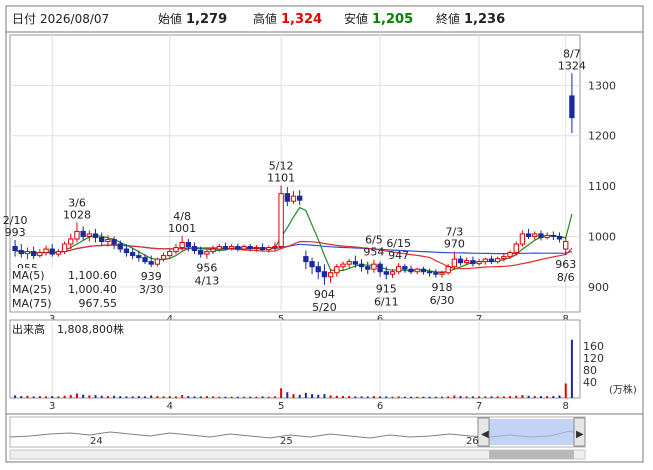  What do you see at coordinates (90, 329) in the screenshot?
I see `volume-value: 1,808,800株` at bounding box center [90, 329].